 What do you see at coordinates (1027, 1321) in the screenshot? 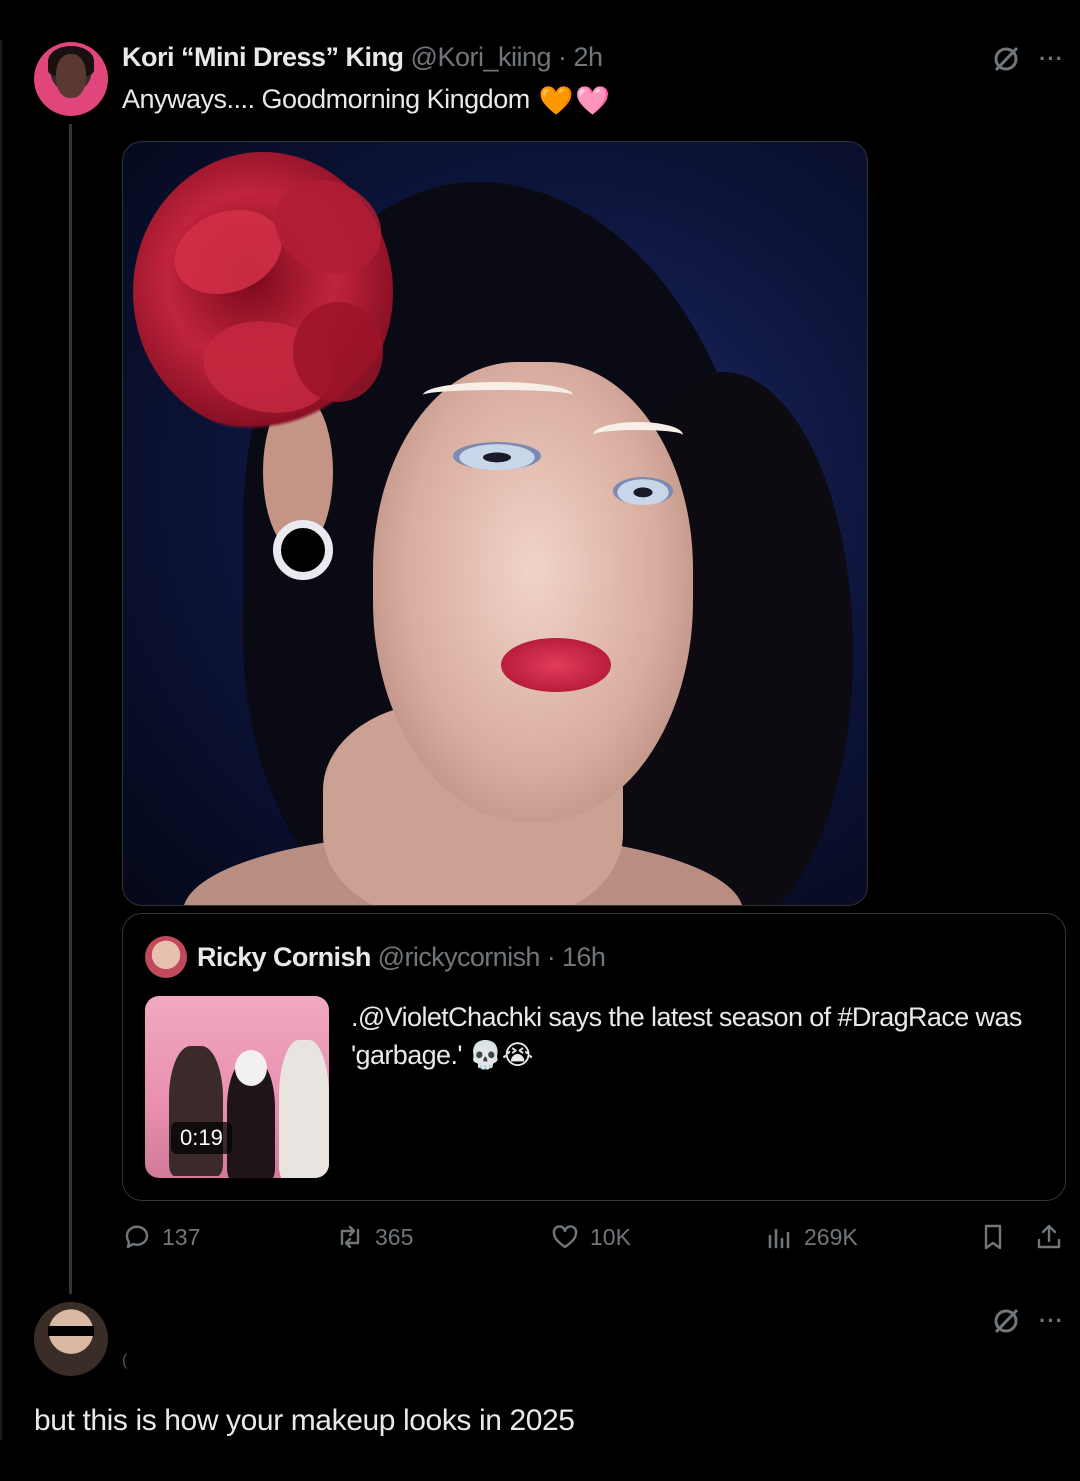
I see `reply-top-actions: ···` at bounding box center [1027, 1321].